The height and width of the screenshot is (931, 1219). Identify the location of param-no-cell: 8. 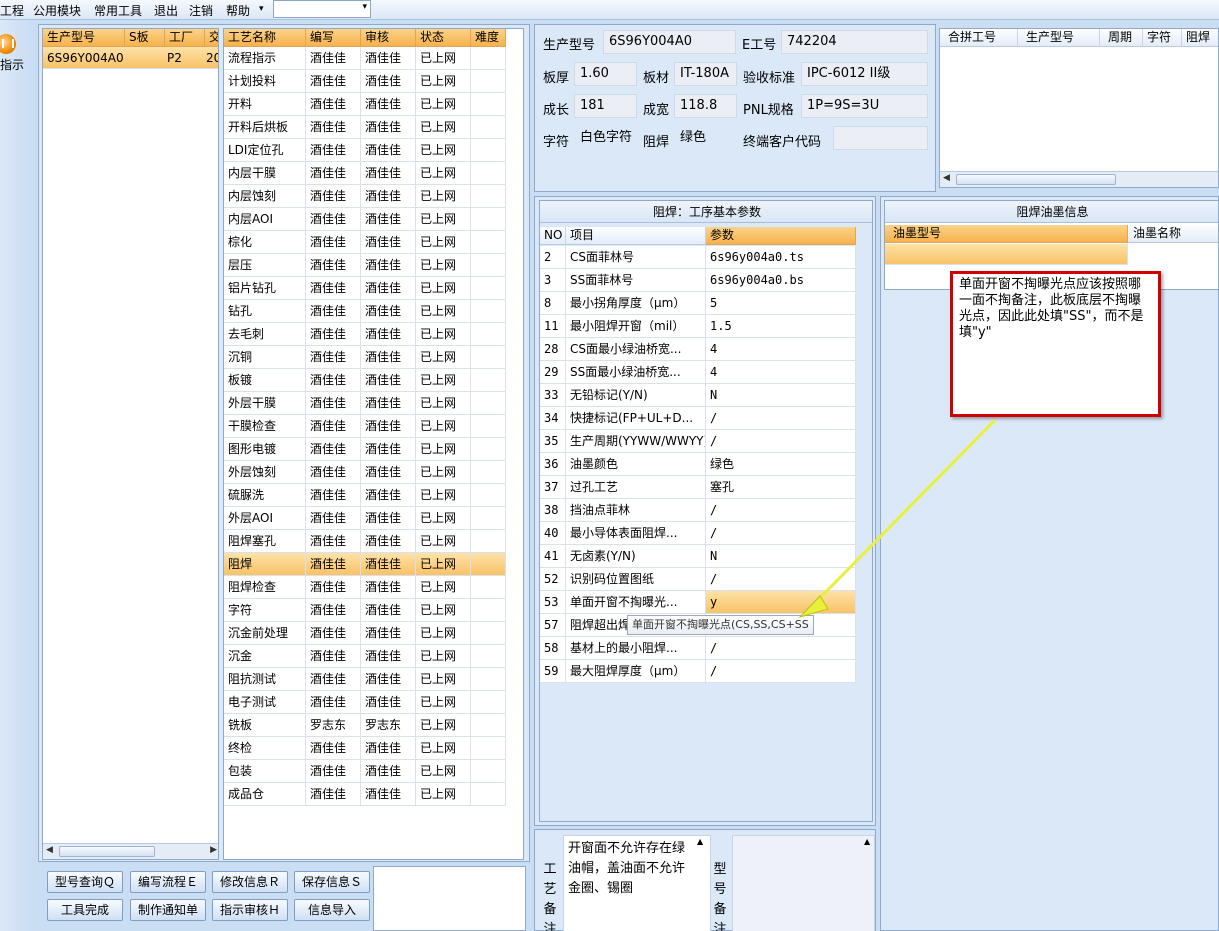
(553, 303).